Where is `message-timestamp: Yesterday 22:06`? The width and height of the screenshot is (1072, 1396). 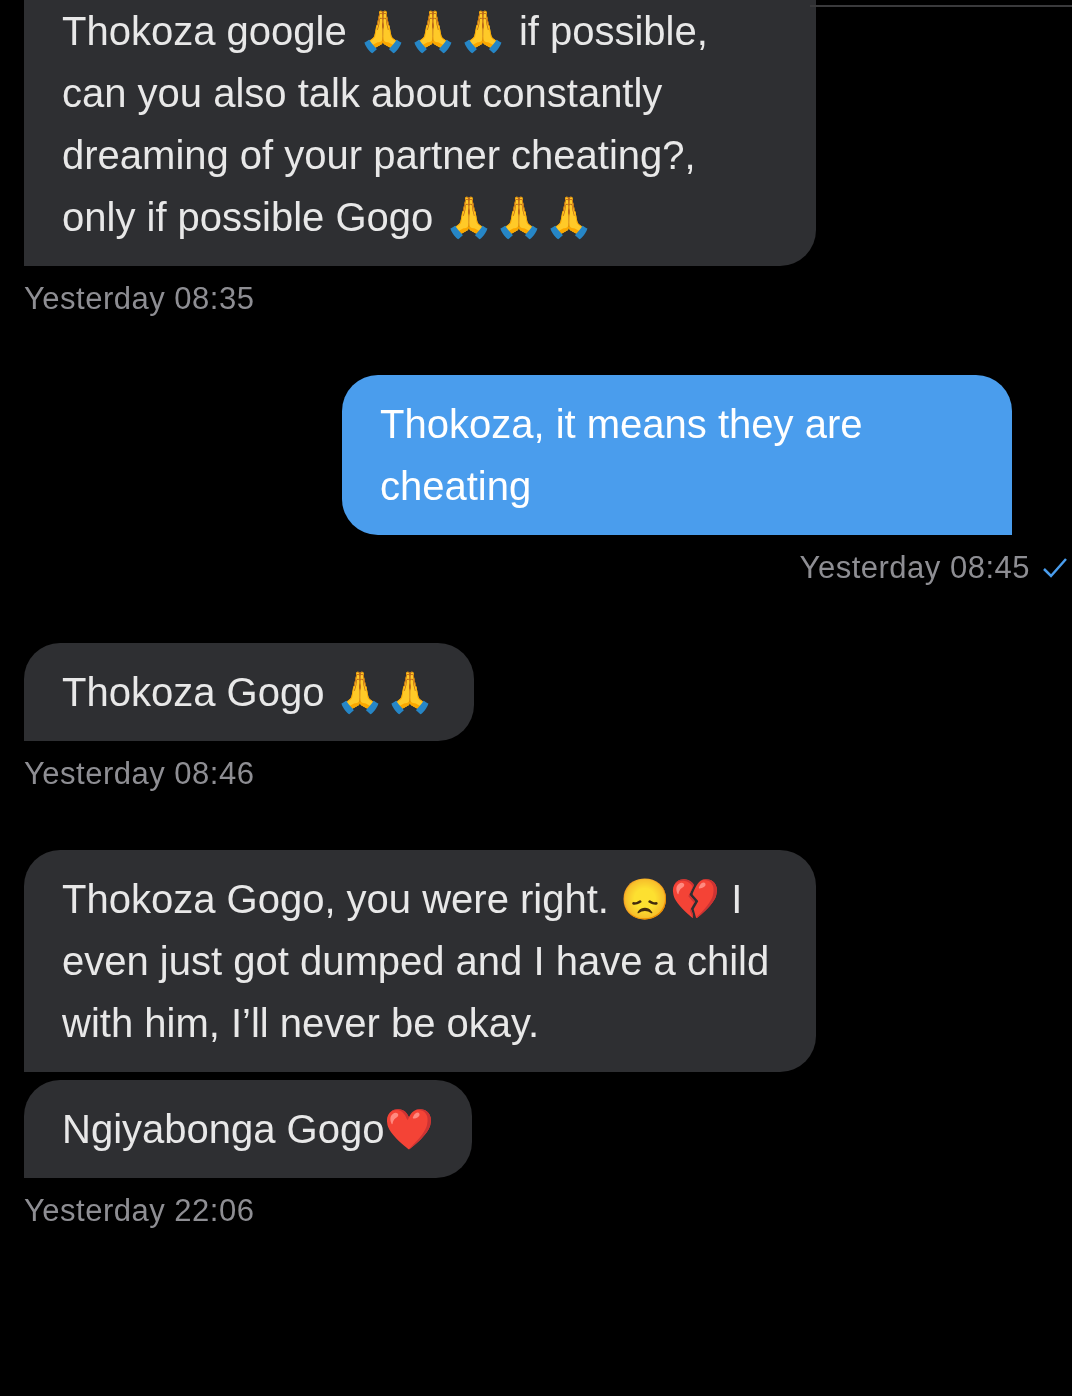 message-timestamp: Yesterday 22:06 is located at coordinates (139, 1210).